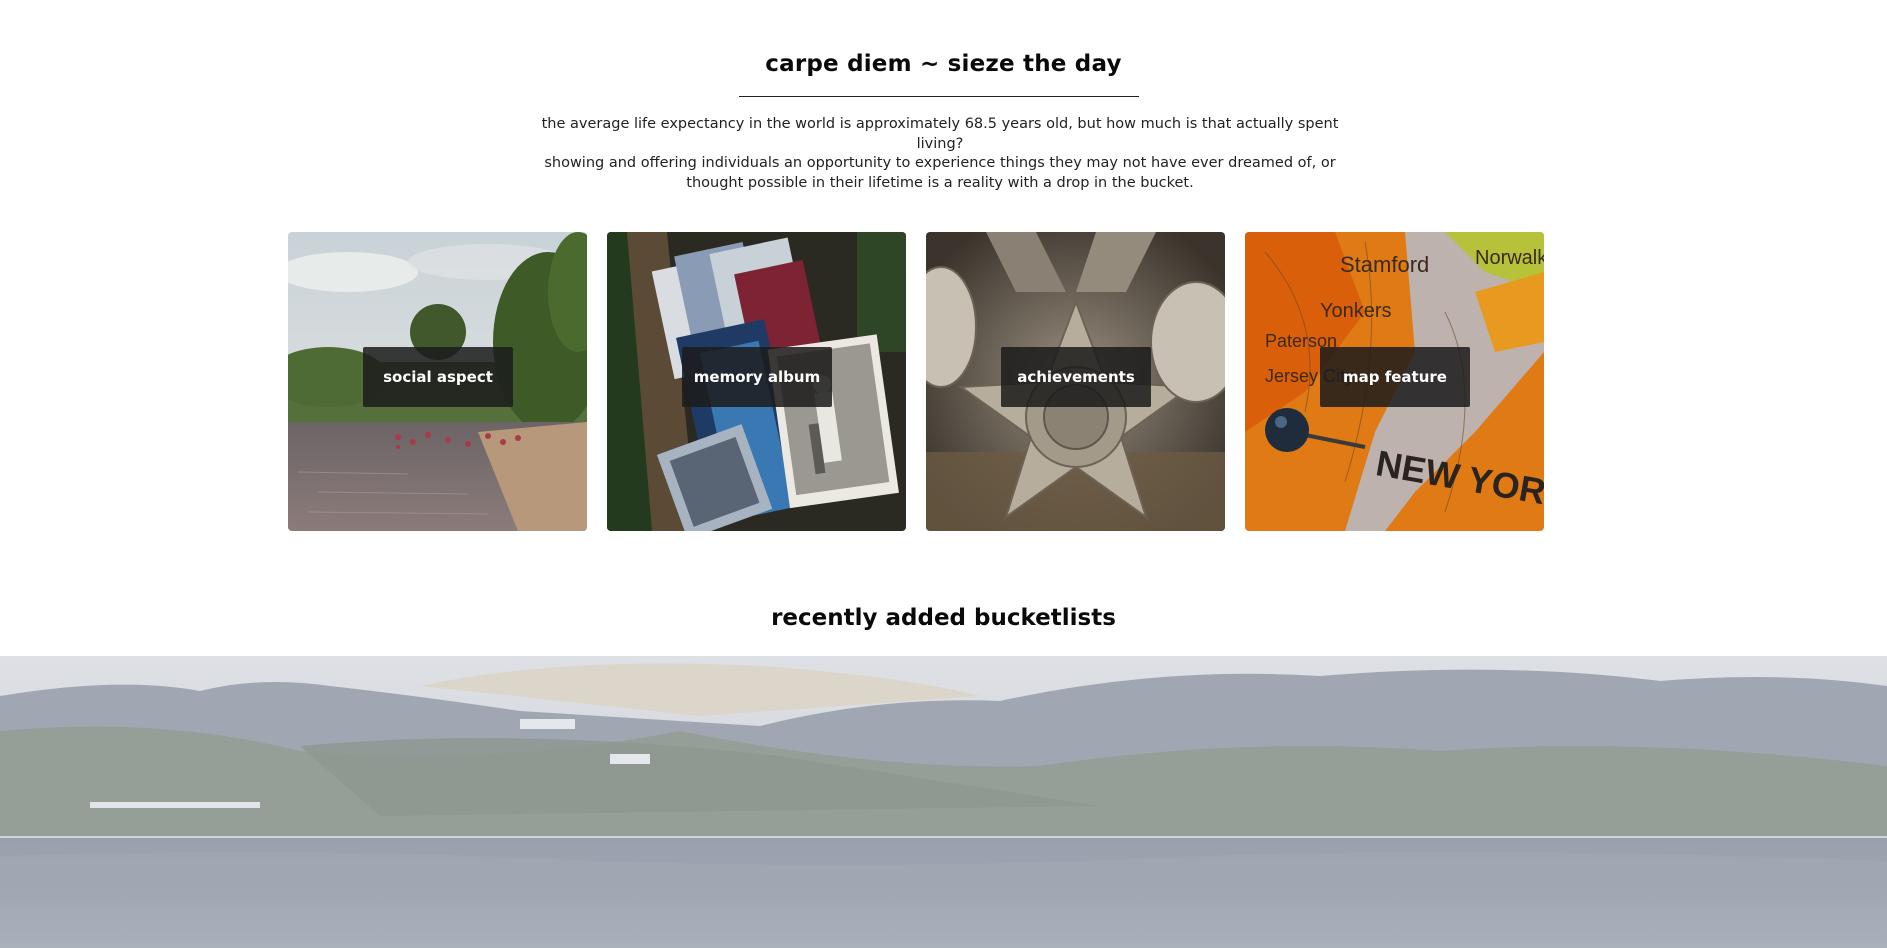 This screenshot has height=948, width=1887. Describe the element at coordinates (1356, 311) in the screenshot. I see `map-label-yonkers: Yonkers` at that location.